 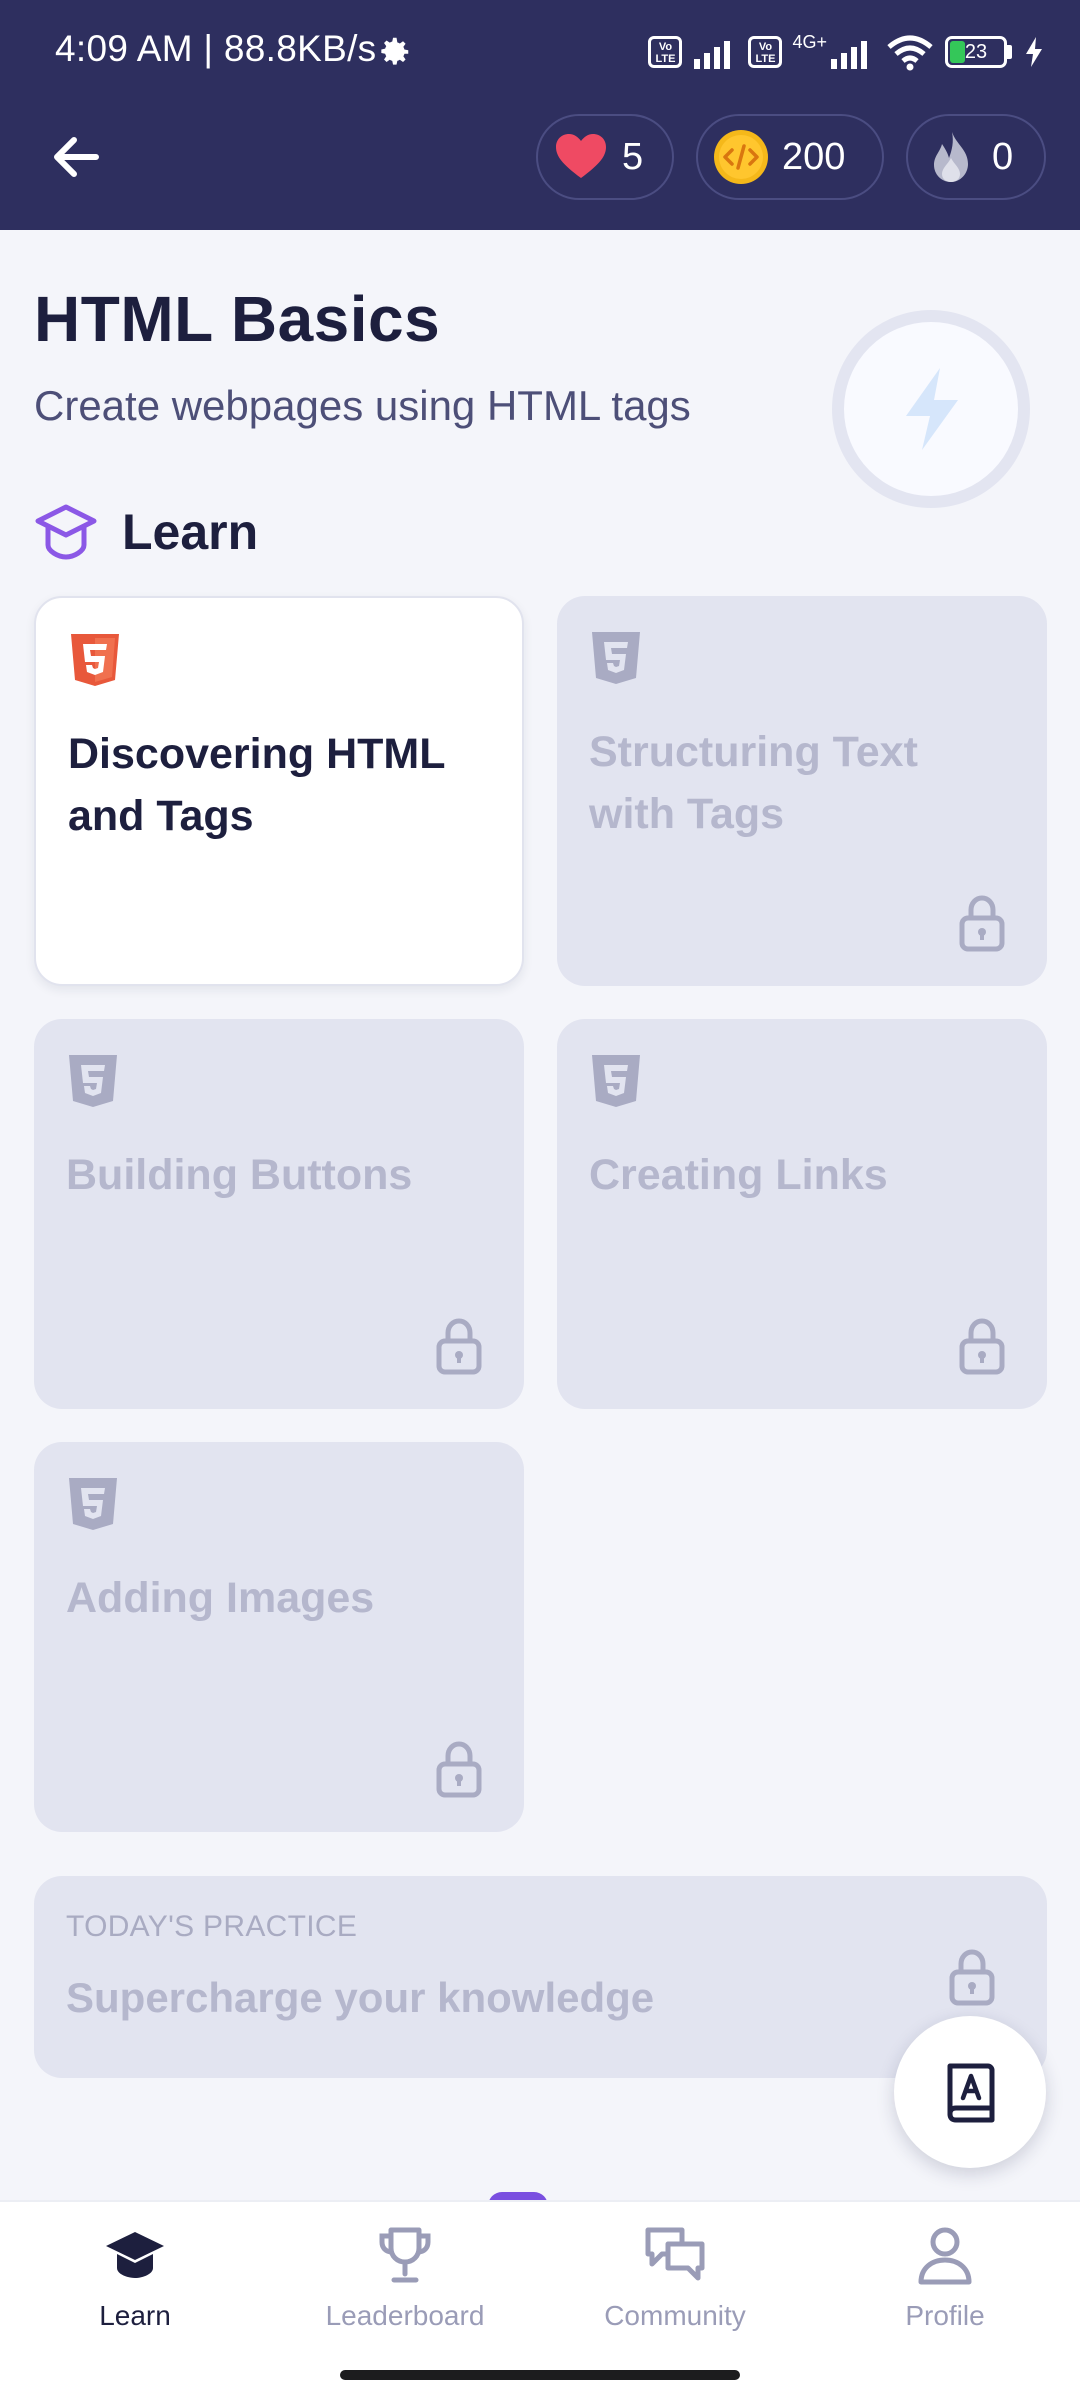 I want to click on person-icon, so click(x=945, y=2256).